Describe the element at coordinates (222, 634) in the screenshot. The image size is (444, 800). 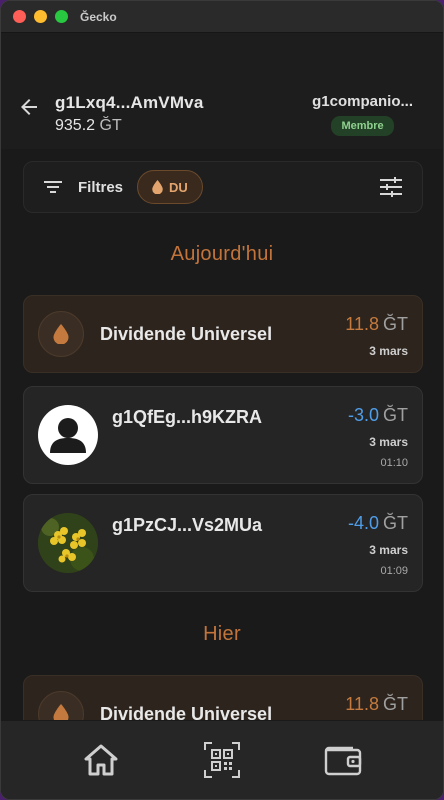
I see `section-label-yesterday: Hier` at that location.